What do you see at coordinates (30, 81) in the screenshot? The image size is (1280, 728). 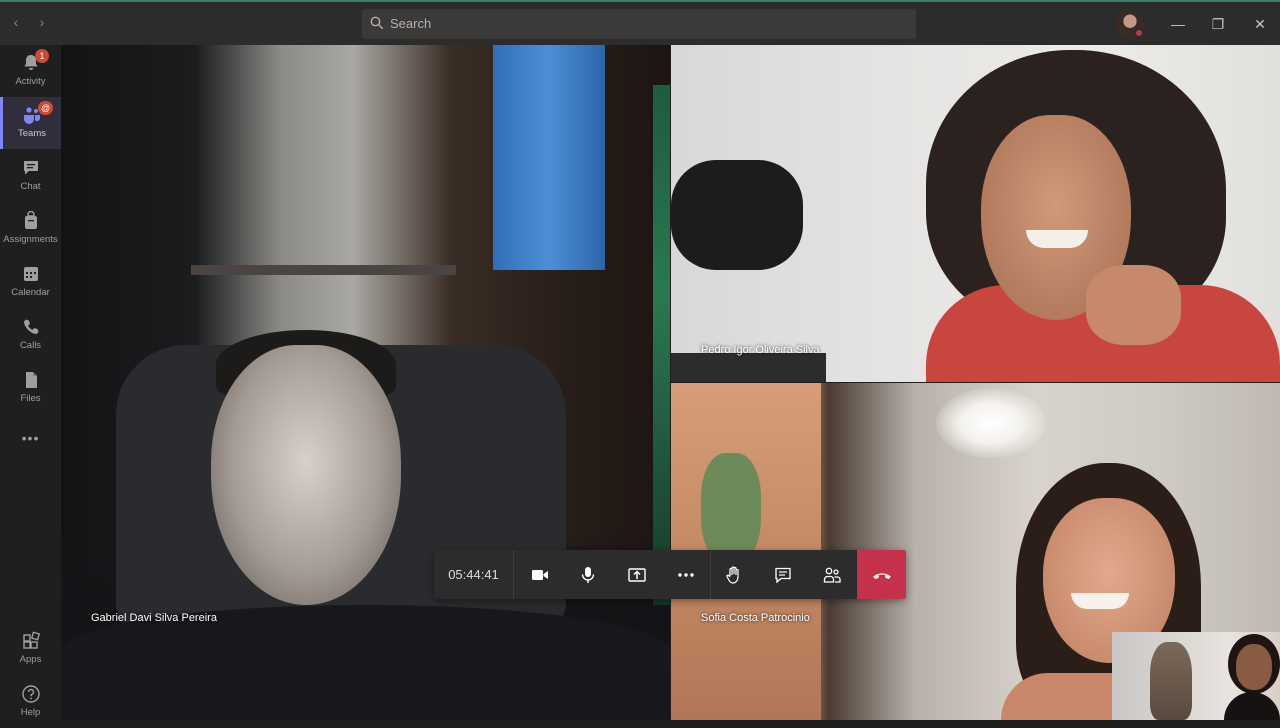 I see `rail-label: Activity` at bounding box center [30, 81].